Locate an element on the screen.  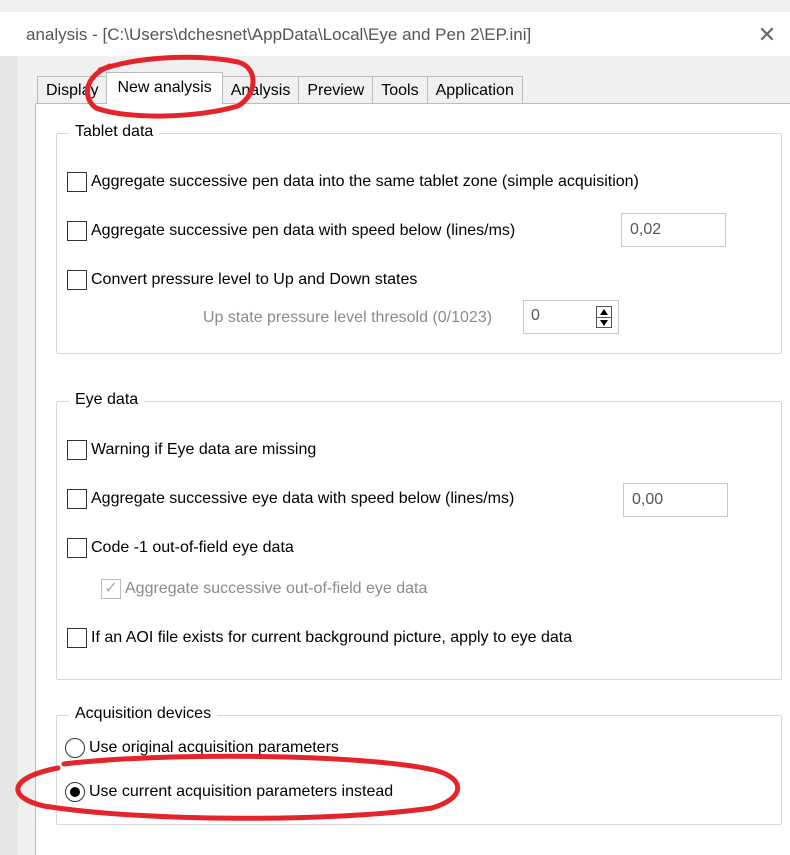
check-icon: ✓ is located at coordinates (111, 588).